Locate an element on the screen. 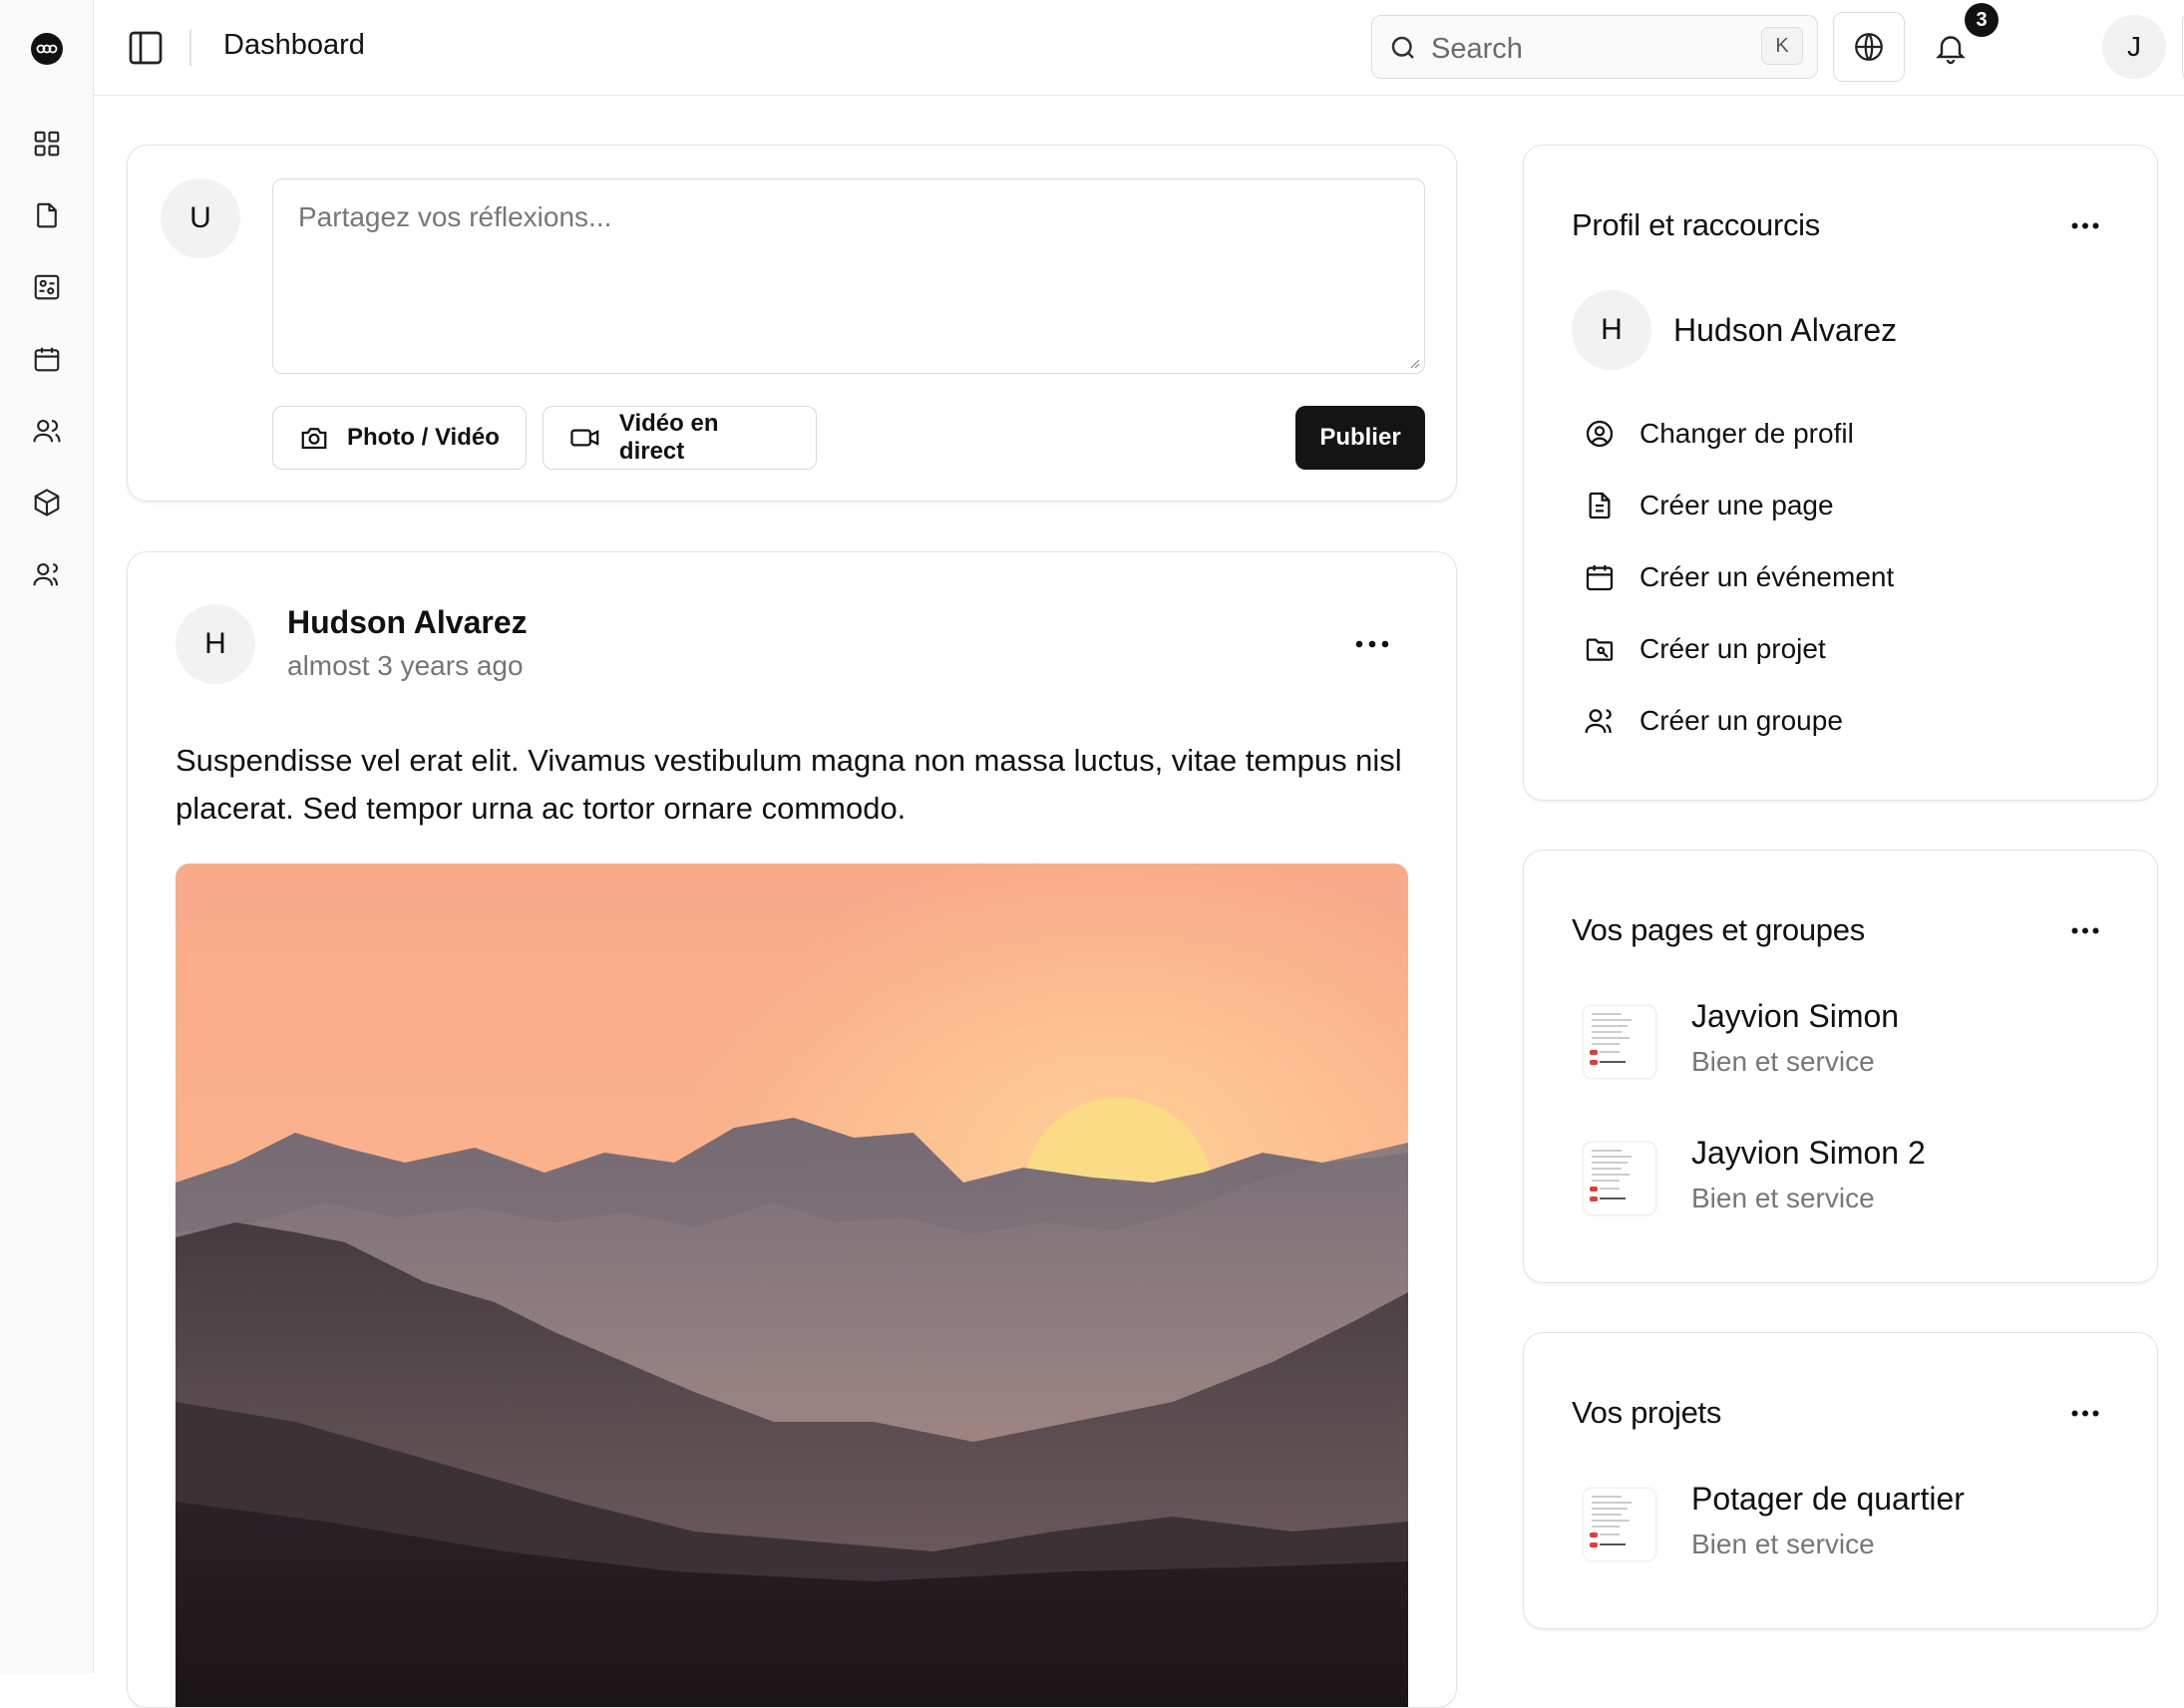 The image size is (2184, 1708). pages-card-more-button is located at coordinates (2085, 930).